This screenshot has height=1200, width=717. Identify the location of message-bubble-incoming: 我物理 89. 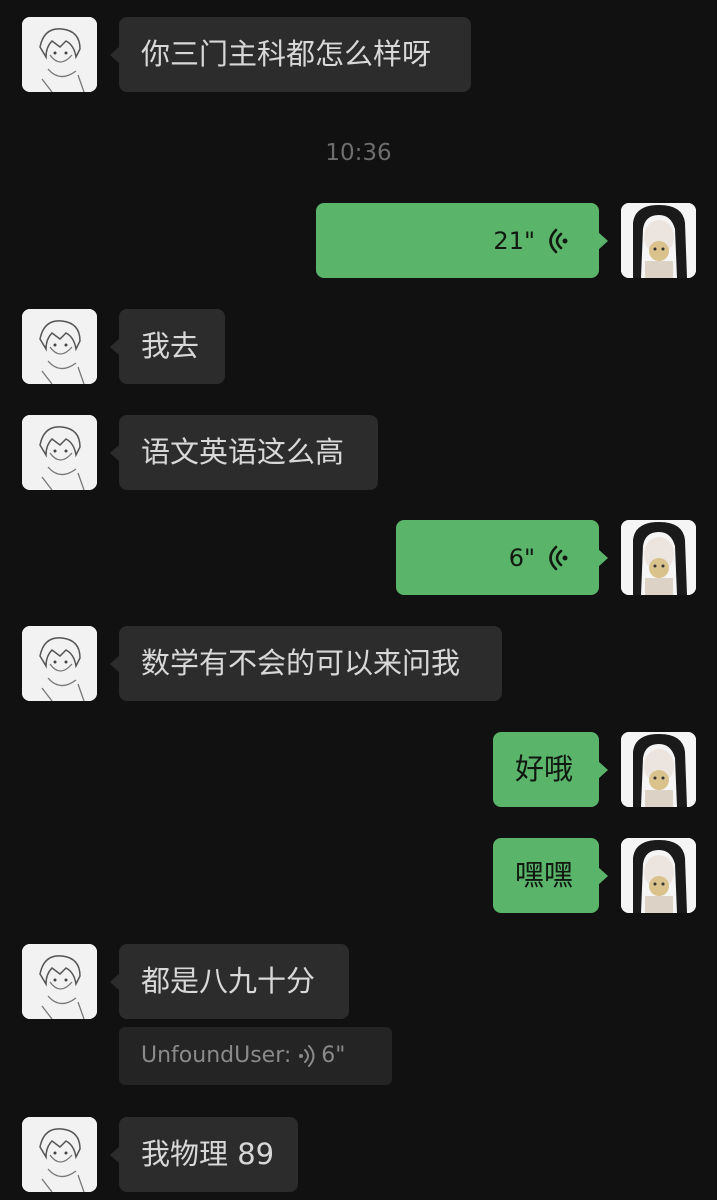
(204, 1154).